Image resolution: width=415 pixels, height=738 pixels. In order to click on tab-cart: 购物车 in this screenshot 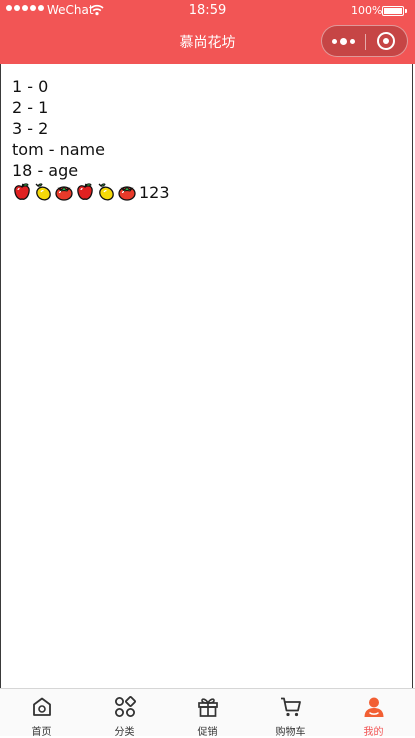, I will do `click(290, 713)`.